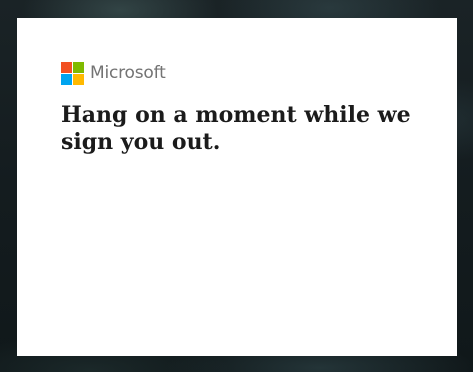 The width and height of the screenshot is (473, 372). I want to click on brand-name: Microsoft, so click(128, 73).